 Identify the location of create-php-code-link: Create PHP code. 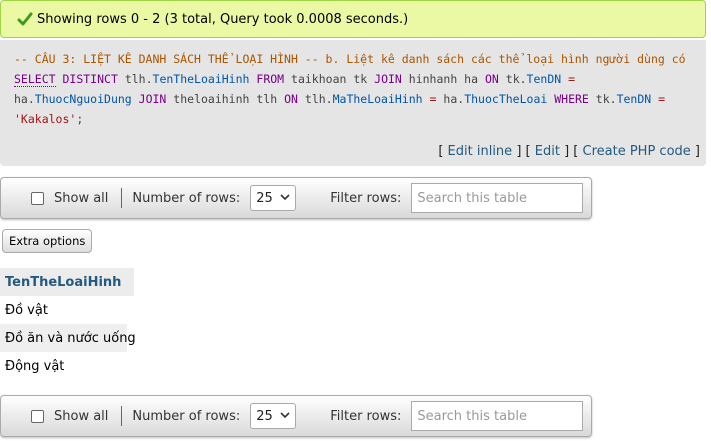
(637, 151).